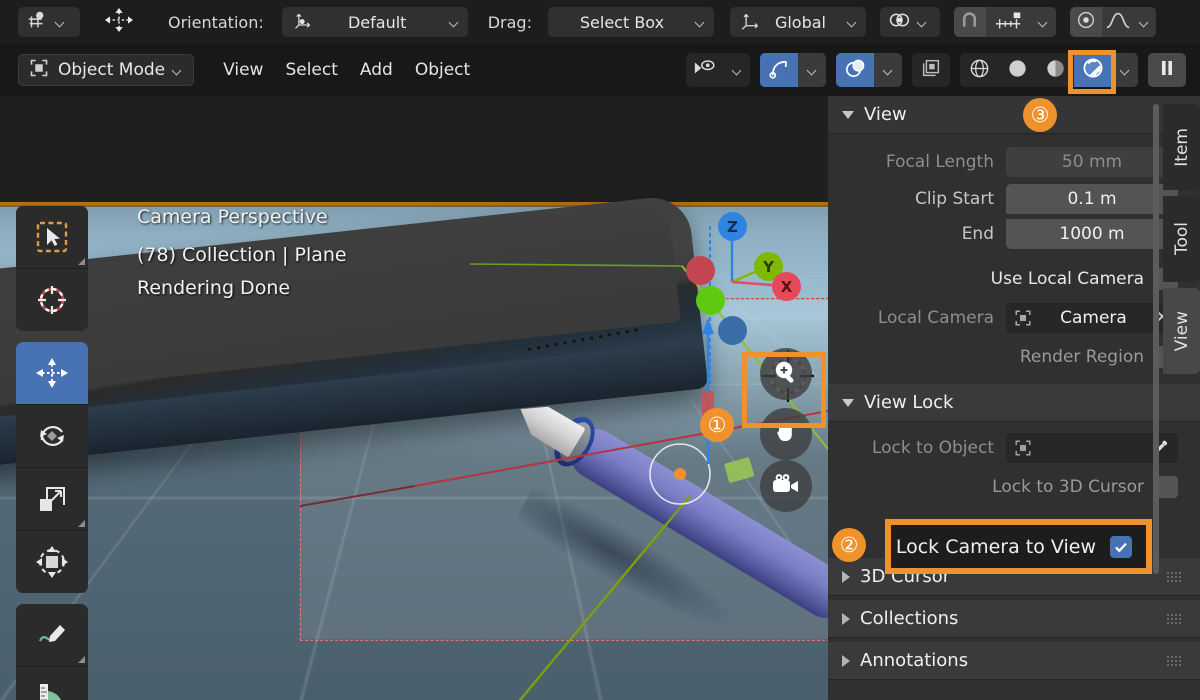 This screenshot has width=1200, height=700. What do you see at coordinates (786, 286) in the screenshot?
I see `axis-ball-x: X` at bounding box center [786, 286].